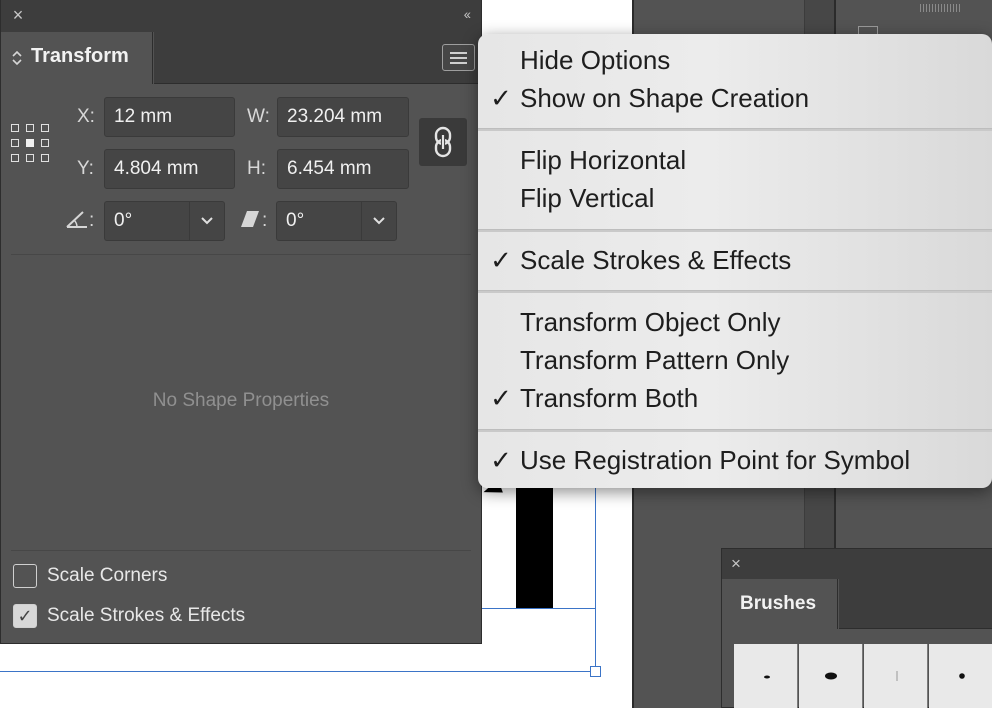  Describe the element at coordinates (941, 8) in the screenshot. I see `dock-grip-icon` at that location.